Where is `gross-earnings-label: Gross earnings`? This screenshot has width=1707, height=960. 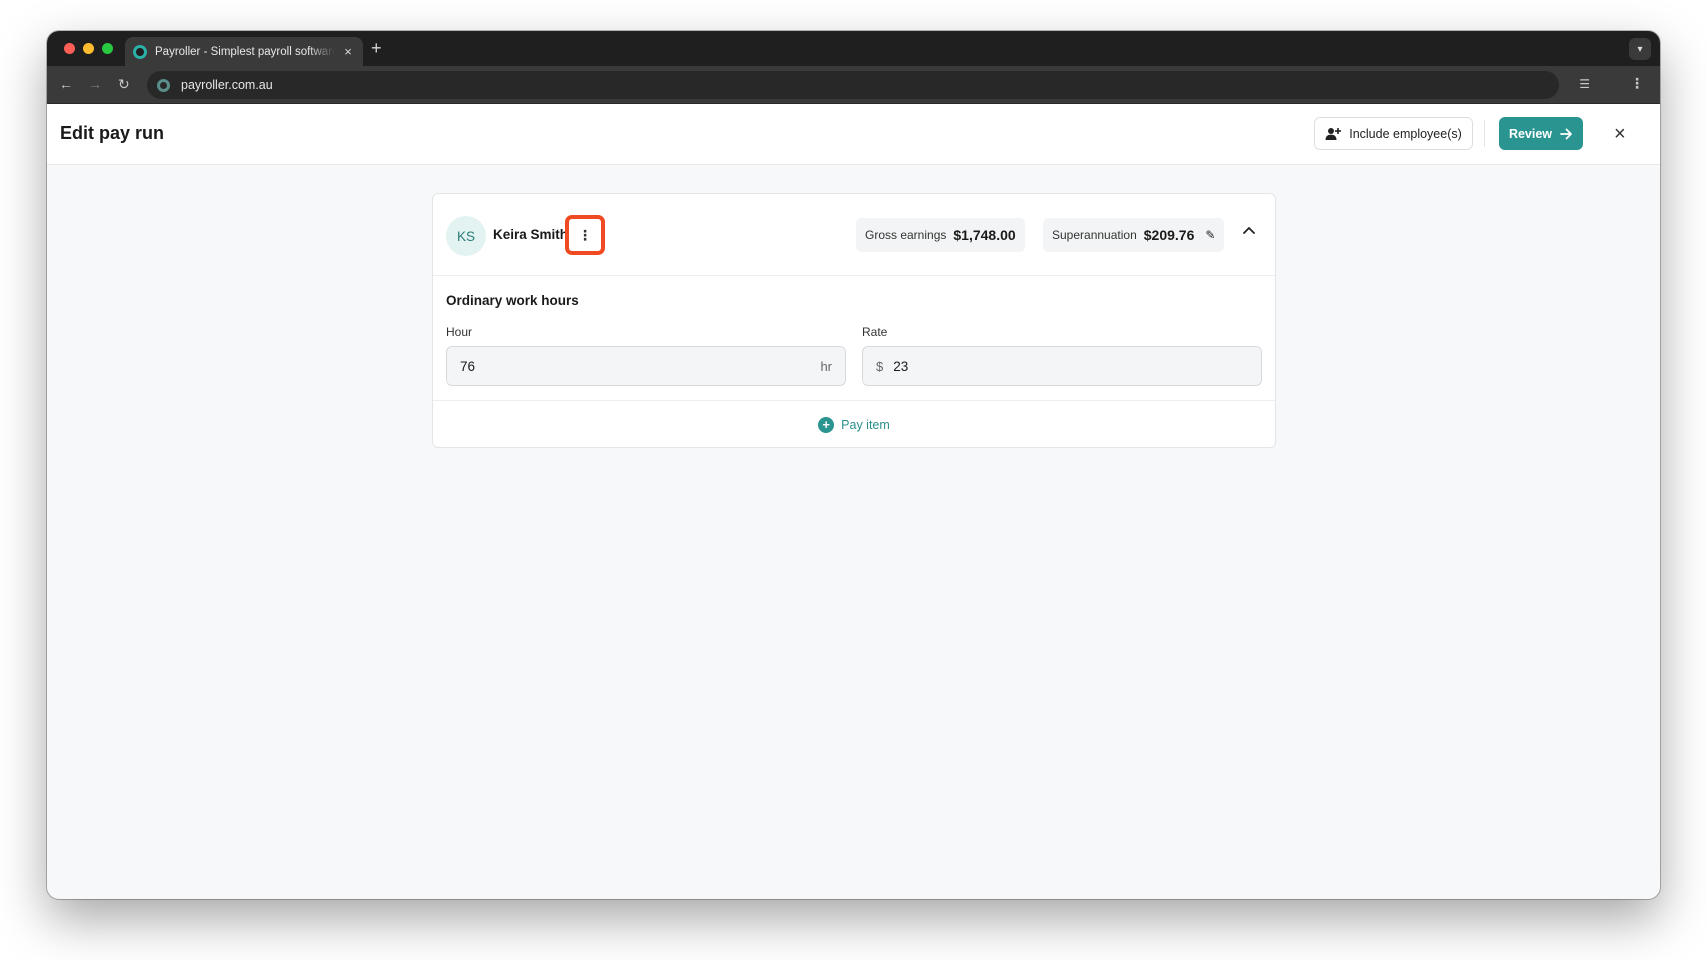
gross-earnings-label: Gross earnings is located at coordinates (906, 235).